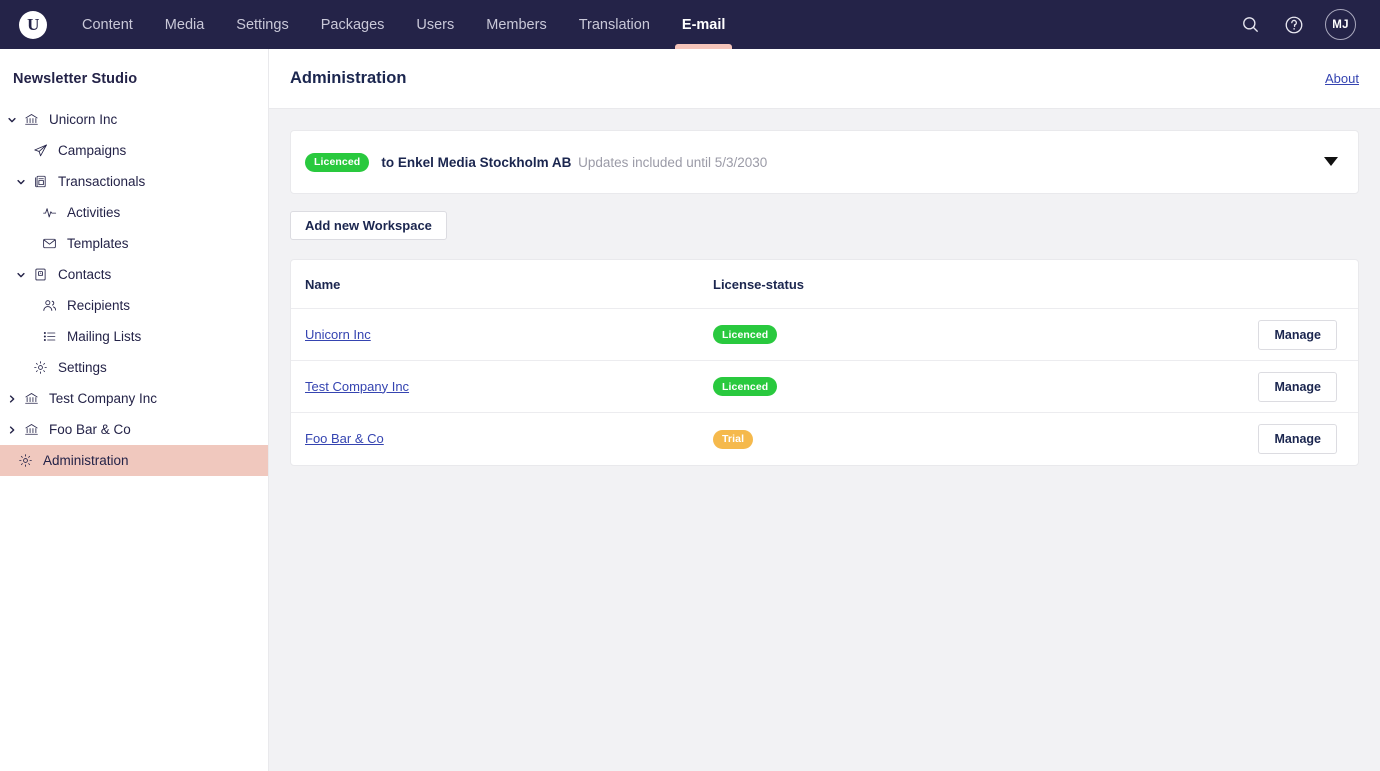 The height and width of the screenshot is (771, 1380). I want to click on nav-item-label: Translation, so click(614, 24).